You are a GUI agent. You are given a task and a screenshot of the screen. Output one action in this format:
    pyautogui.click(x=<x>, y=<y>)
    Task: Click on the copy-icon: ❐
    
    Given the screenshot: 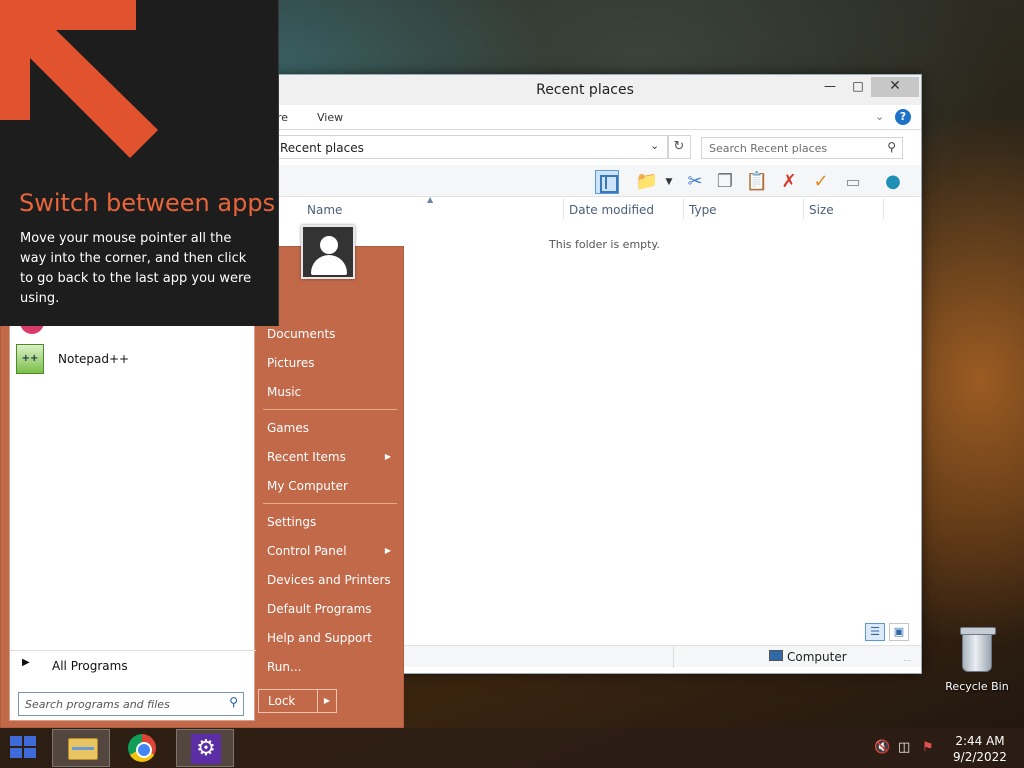 What is the action you would take?
    pyautogui.click(x=725, y=182)
    